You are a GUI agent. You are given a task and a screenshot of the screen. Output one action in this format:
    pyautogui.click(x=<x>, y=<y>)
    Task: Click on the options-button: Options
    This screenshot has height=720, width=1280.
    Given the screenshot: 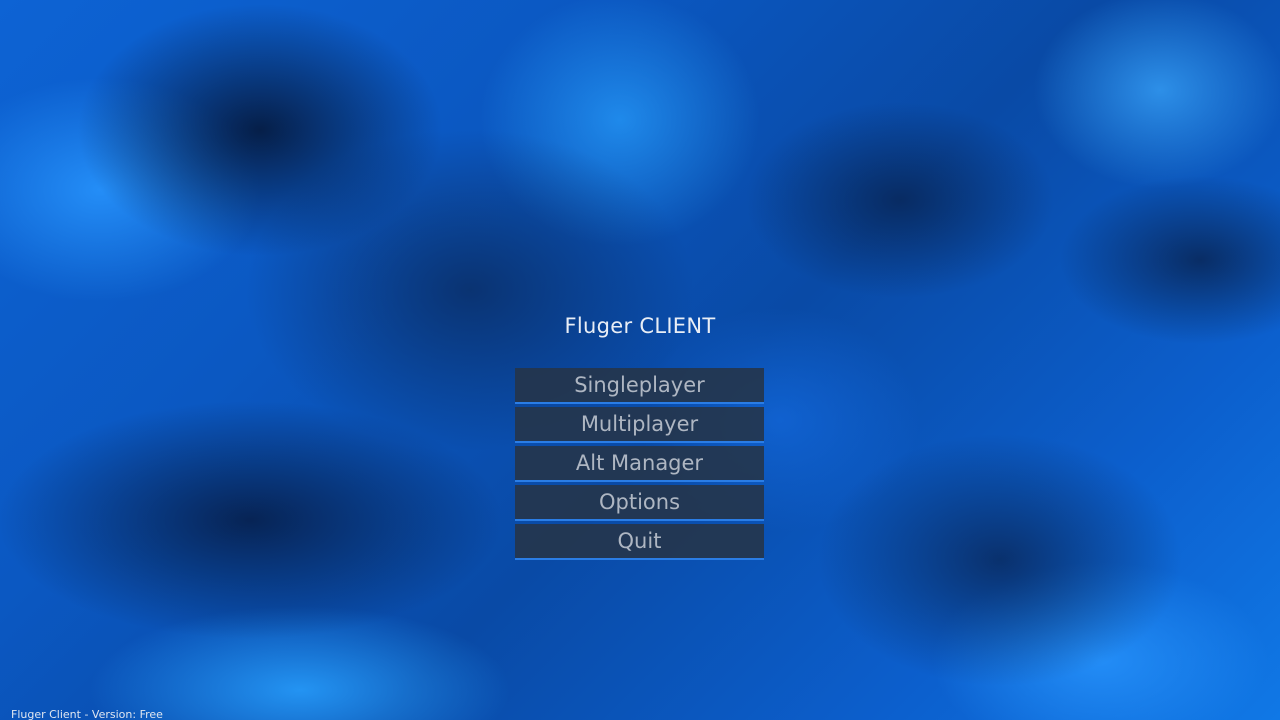 What is the action you would take?
    pyautogui.click(x=639, y=503)
    